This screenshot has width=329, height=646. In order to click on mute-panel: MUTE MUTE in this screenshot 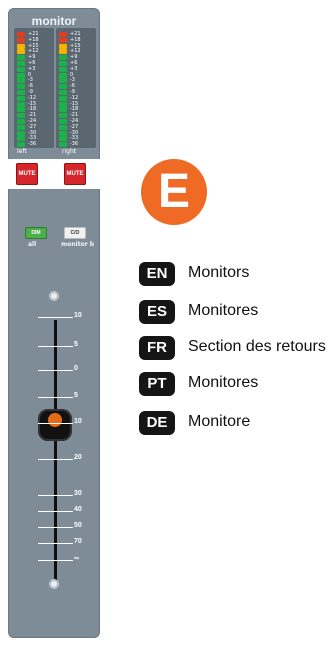, I will do `click(54, 174)`.